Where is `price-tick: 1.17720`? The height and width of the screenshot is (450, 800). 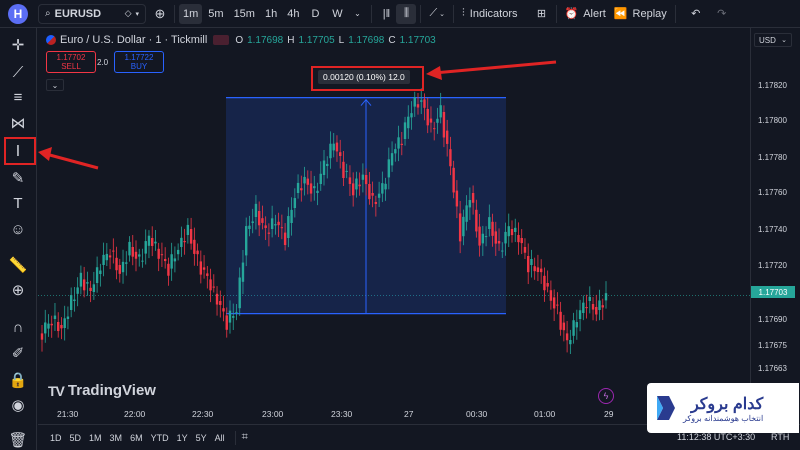
price-tick: 1.17720 is located at coordinates (772, 265).